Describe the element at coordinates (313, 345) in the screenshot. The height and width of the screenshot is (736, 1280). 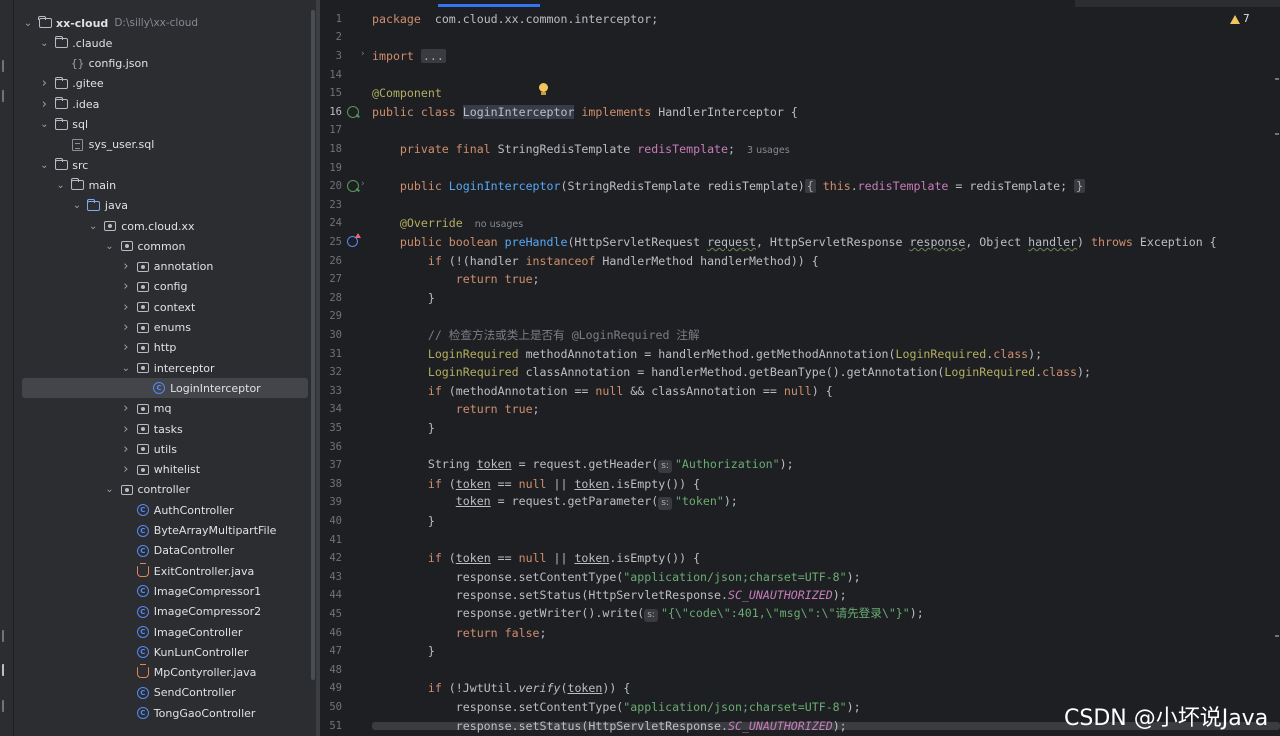
I see `project-scrollbar` at that location.